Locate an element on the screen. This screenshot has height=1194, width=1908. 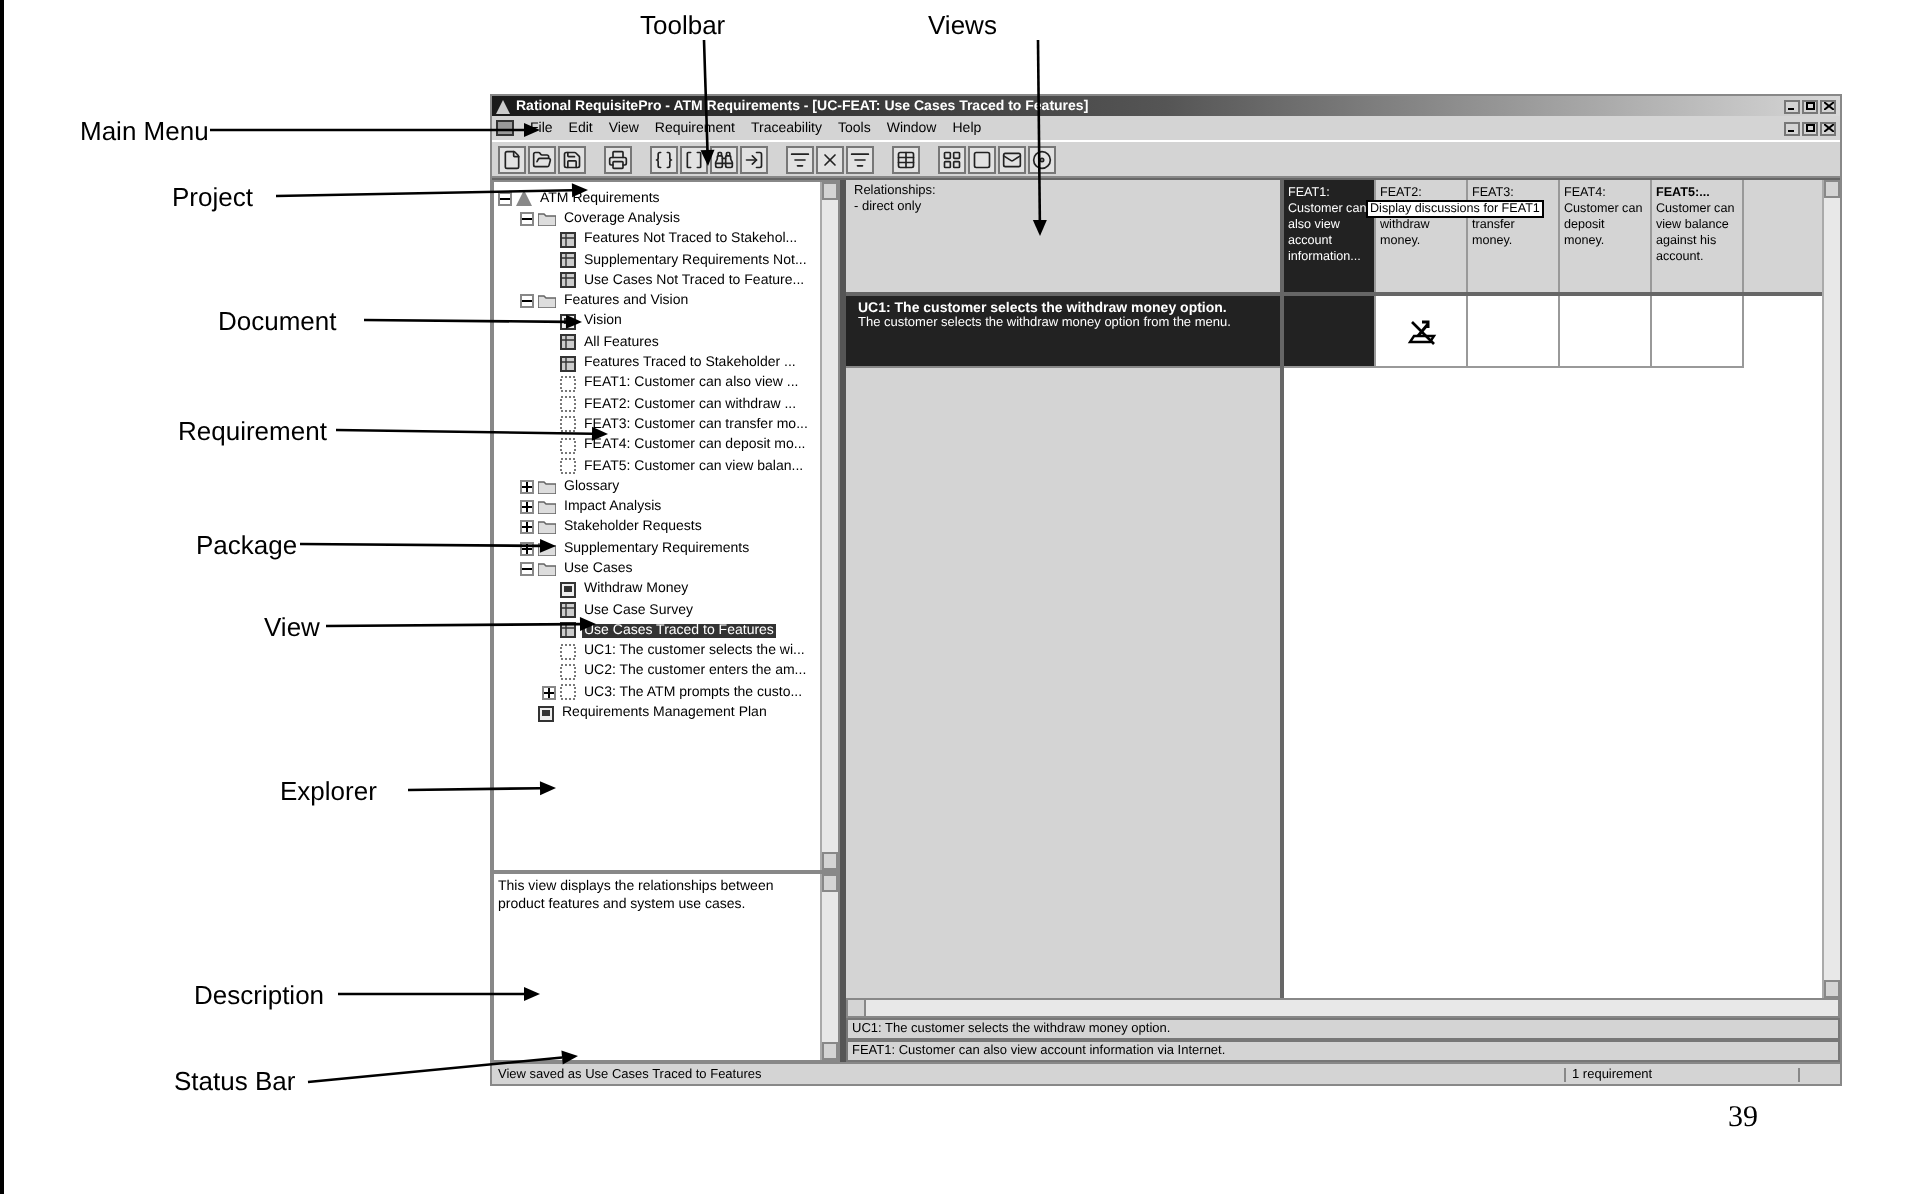
filter-icon is located at coordinates (800, 159).